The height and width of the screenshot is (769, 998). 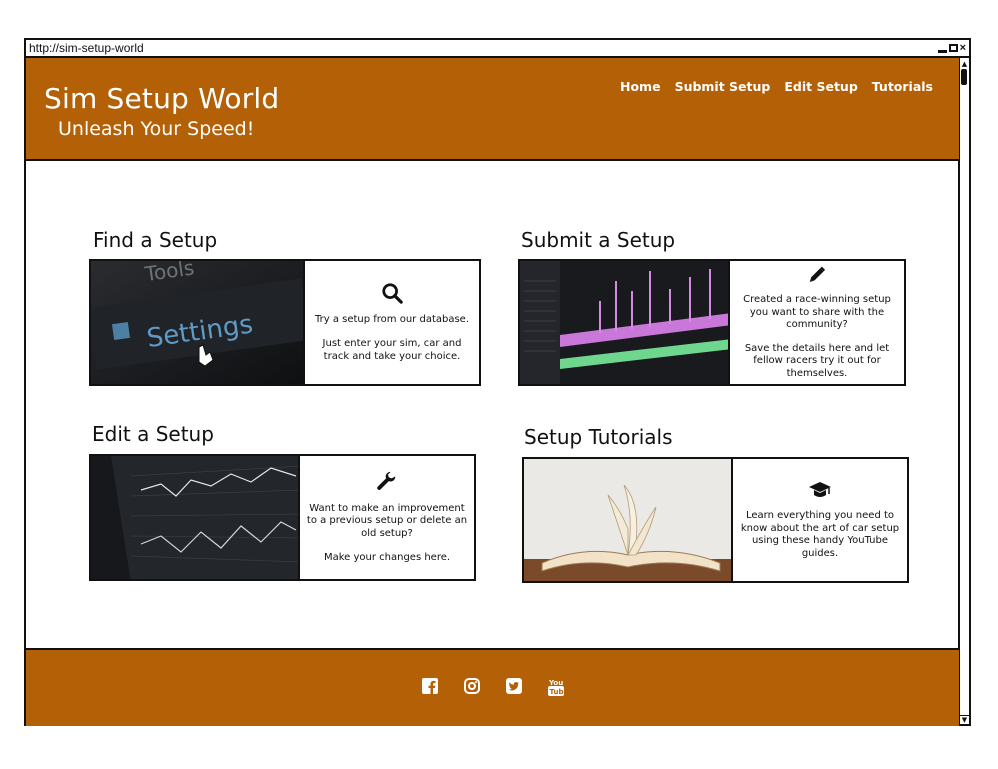 What do you see at coordinates (495, 687) in the screenshot?
I see `social-links: YouTube` at bounding box center [495, 687].